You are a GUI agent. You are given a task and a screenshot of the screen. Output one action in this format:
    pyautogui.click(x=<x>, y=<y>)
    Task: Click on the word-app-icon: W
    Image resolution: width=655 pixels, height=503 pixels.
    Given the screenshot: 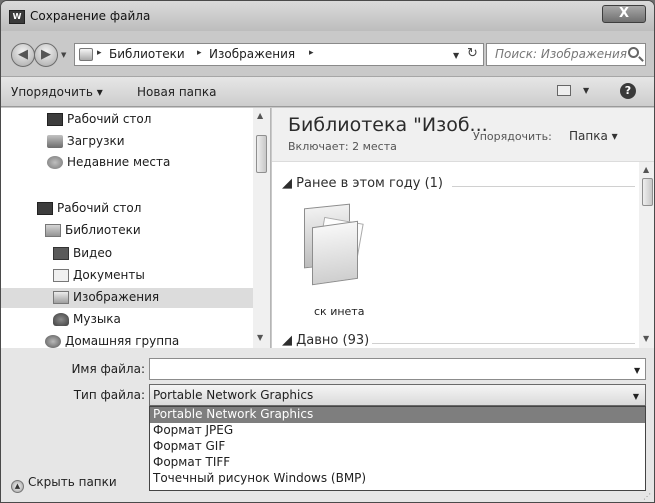 What is the action you would take?
    pyautogui.click(x=17, y=17)
    